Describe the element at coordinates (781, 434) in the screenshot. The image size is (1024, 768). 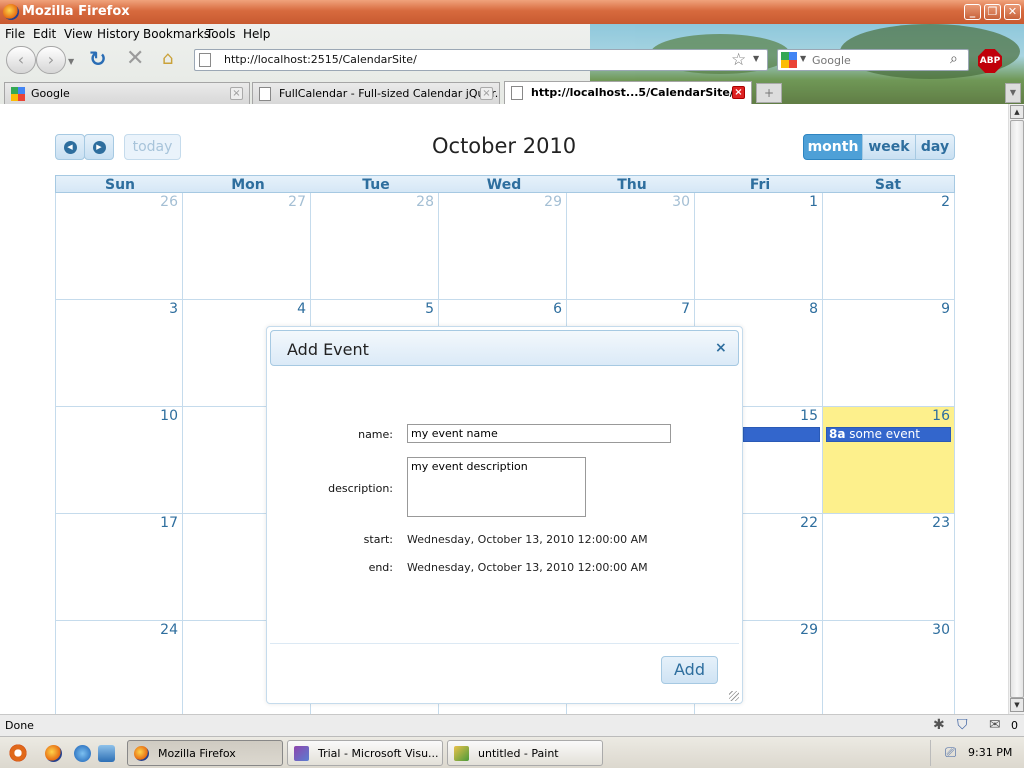
I see `event-bar-continued` at that location.